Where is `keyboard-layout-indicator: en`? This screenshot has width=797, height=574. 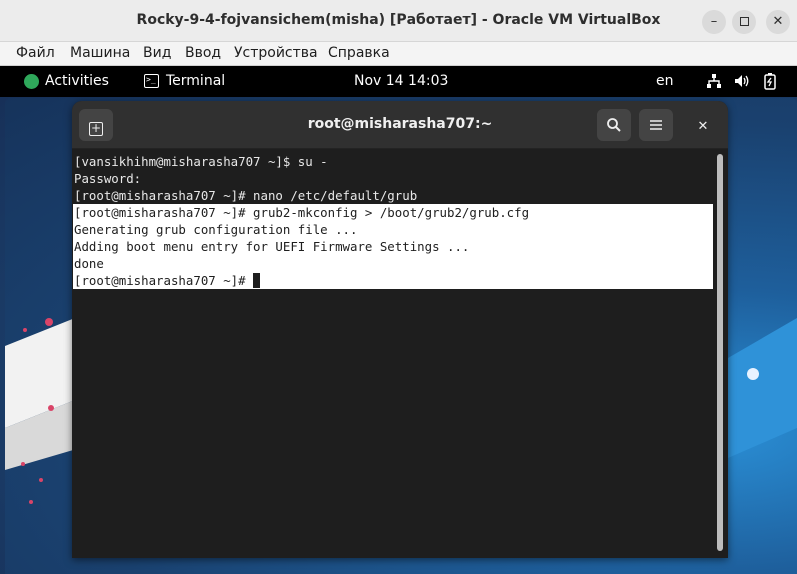 keyboard-layout-indicator: en is located at coordinates (665, 81).